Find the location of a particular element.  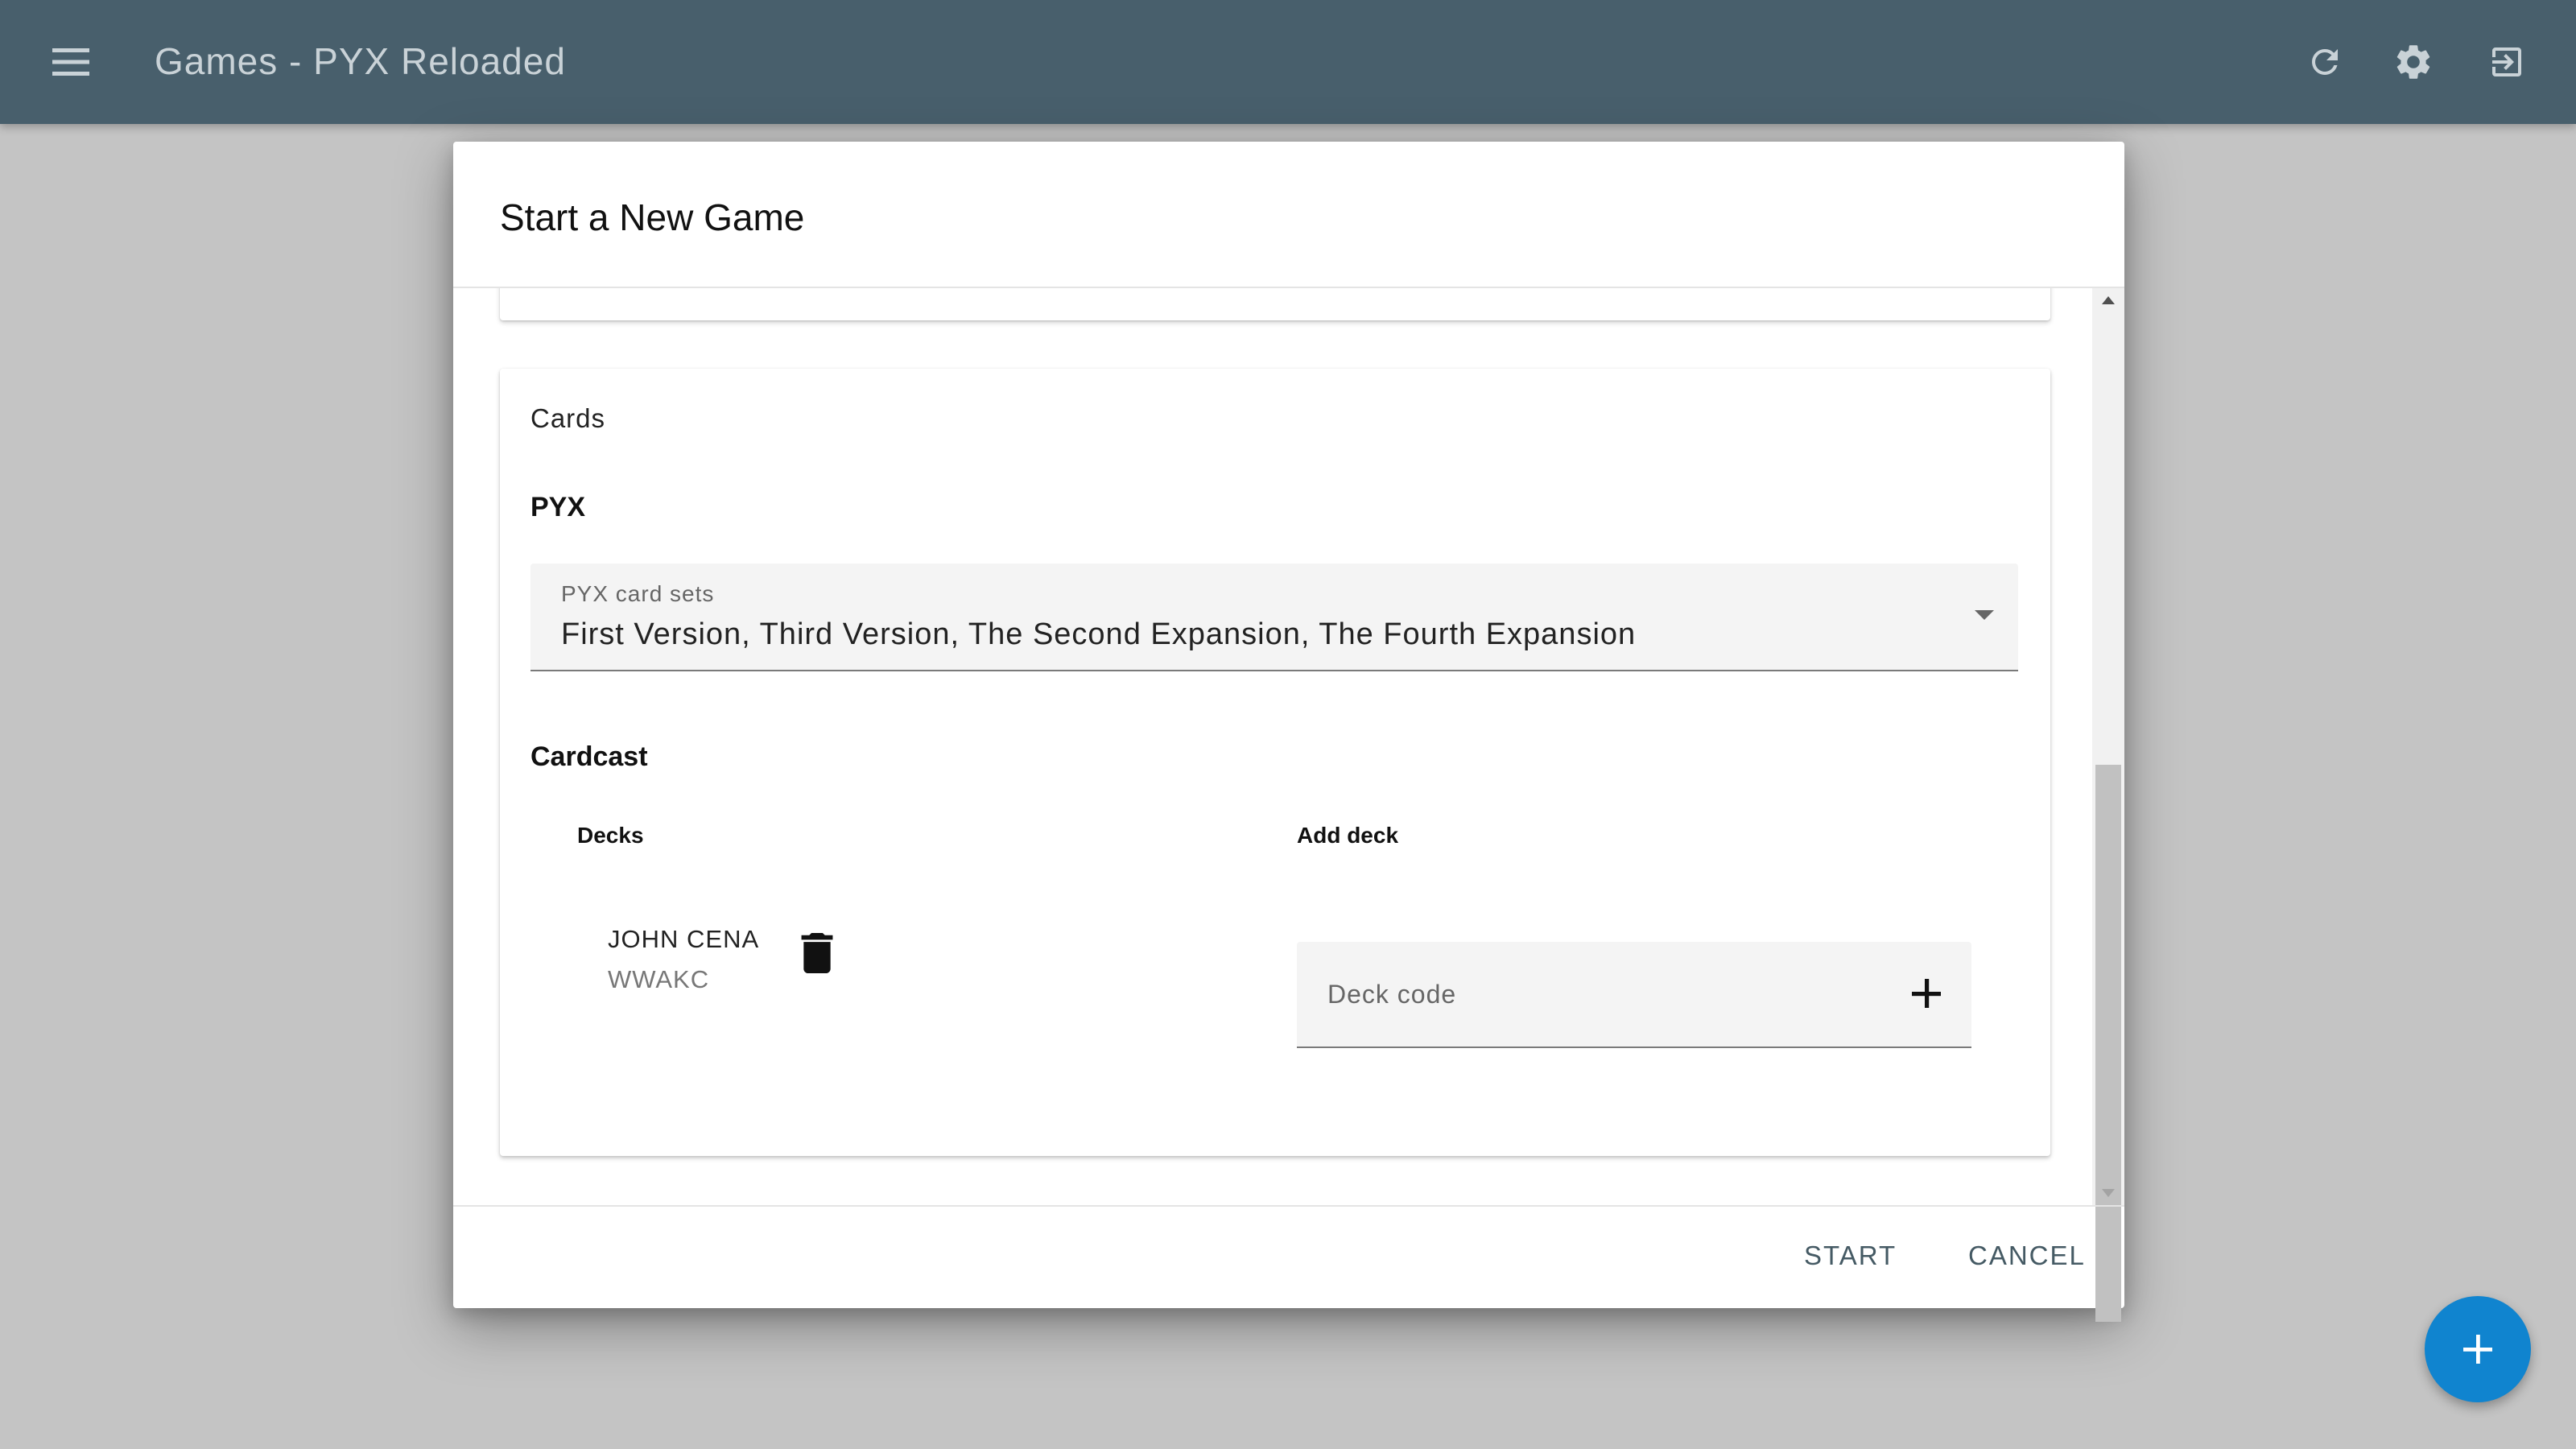

deck-code: WWAKC is located at coordinates (659, 979).